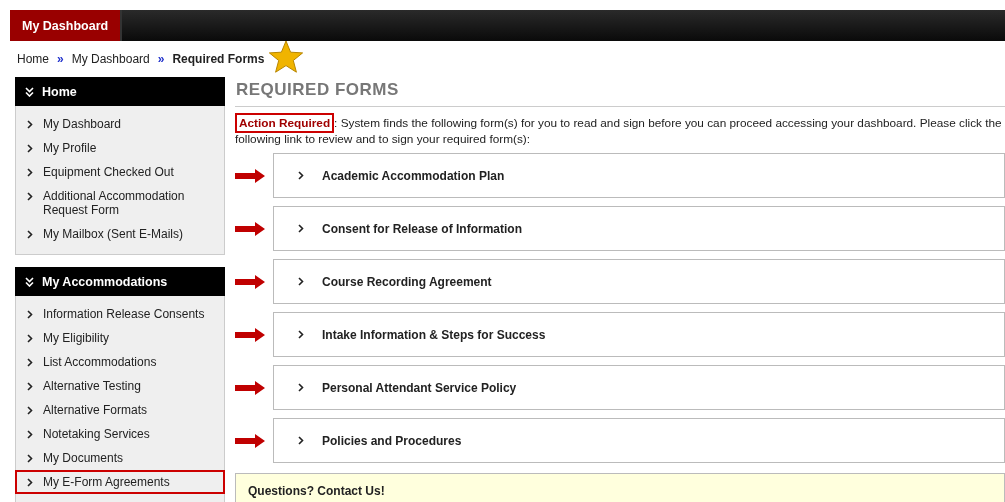 This screenshot has height=502, width=1005. Describe the element at coordinates (620, 131) in the screenshot. I see `notice-text: Action Required : System finds the following form(s) for you to read and sign before you can proceed accessing your dashboard. Please click the following link to review and to sign your required form(s):` at that location.